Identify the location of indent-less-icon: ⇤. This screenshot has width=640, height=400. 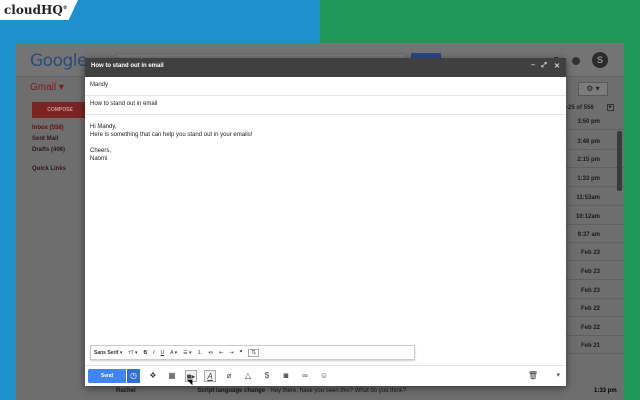
(221, 353).